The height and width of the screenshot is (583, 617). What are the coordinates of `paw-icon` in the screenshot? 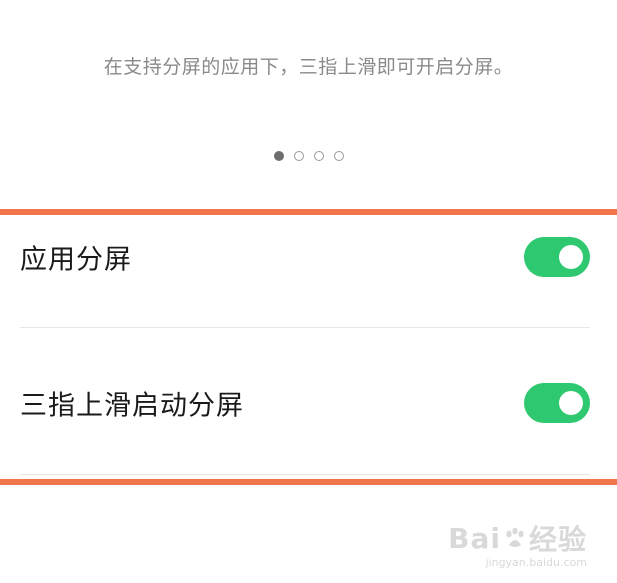 It's located at (515, 537).